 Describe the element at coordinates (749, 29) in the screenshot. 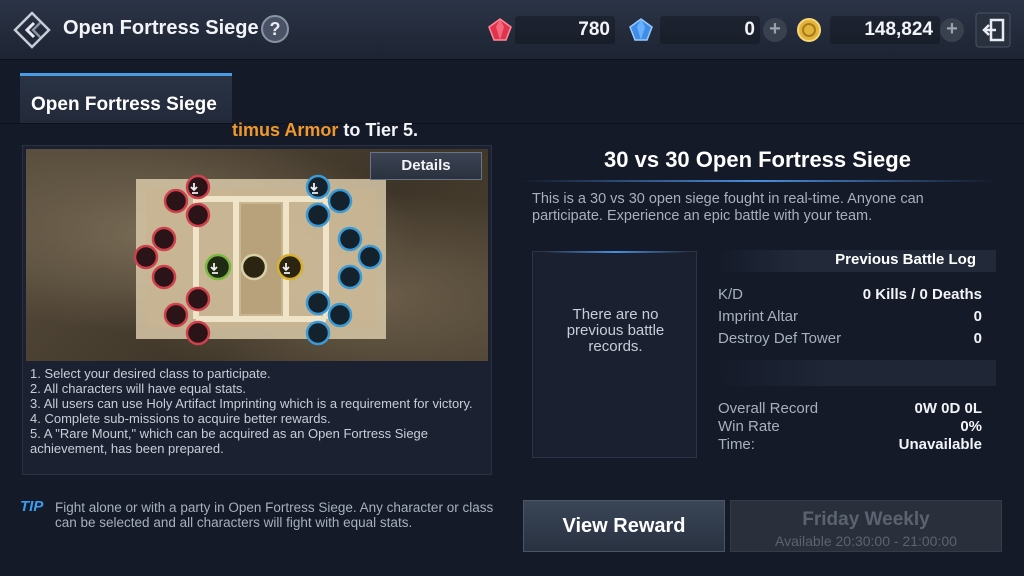

I see `blue-gem-count: 0` at that location.